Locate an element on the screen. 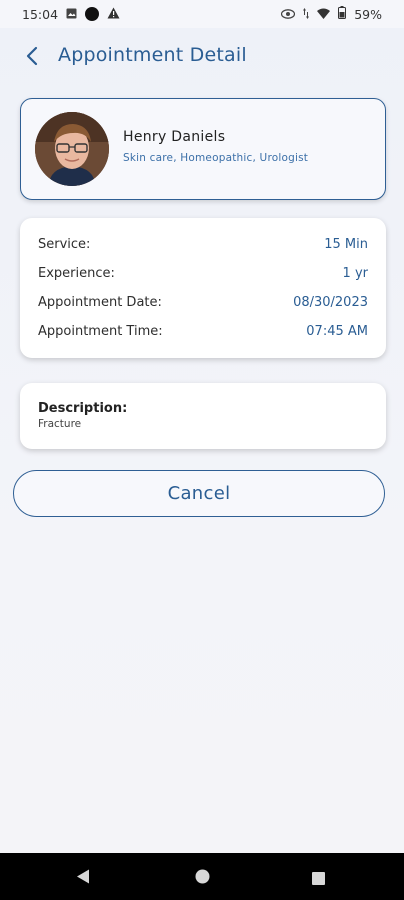 This screenshot has height=900, width=404. description-title: Description: is located at coordinates (83, 408).